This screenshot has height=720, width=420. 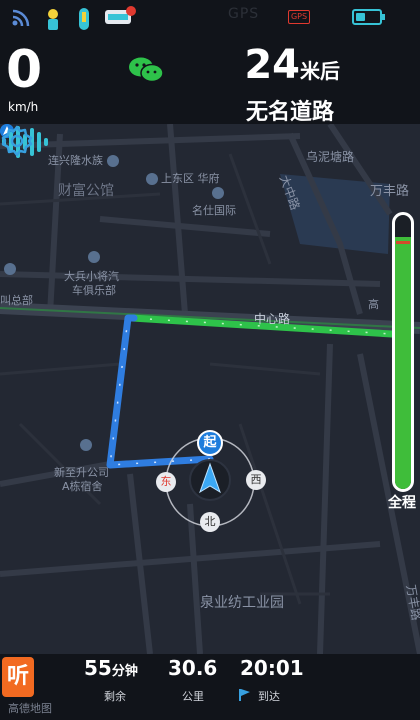 I want to click on speed-unit: km/h, so click(x=23, y=107).